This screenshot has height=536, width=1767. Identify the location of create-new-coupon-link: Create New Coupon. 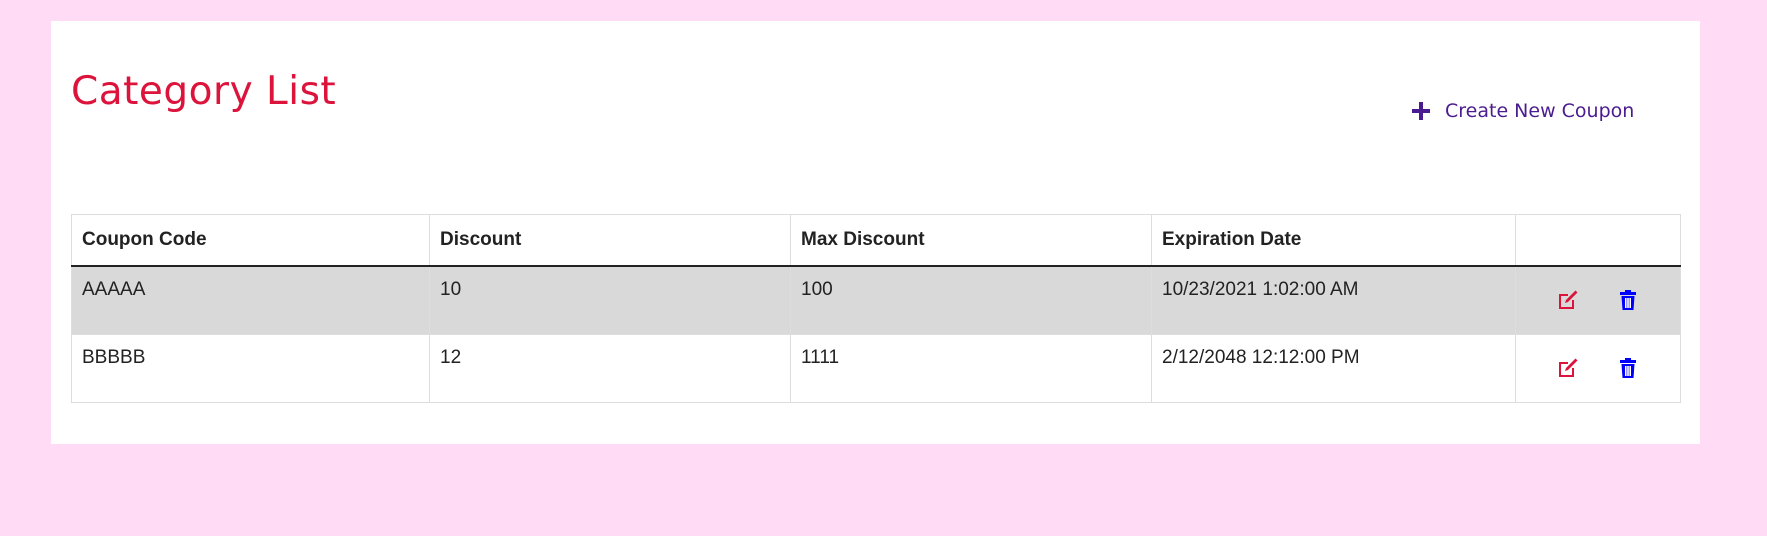
(1522, 111).